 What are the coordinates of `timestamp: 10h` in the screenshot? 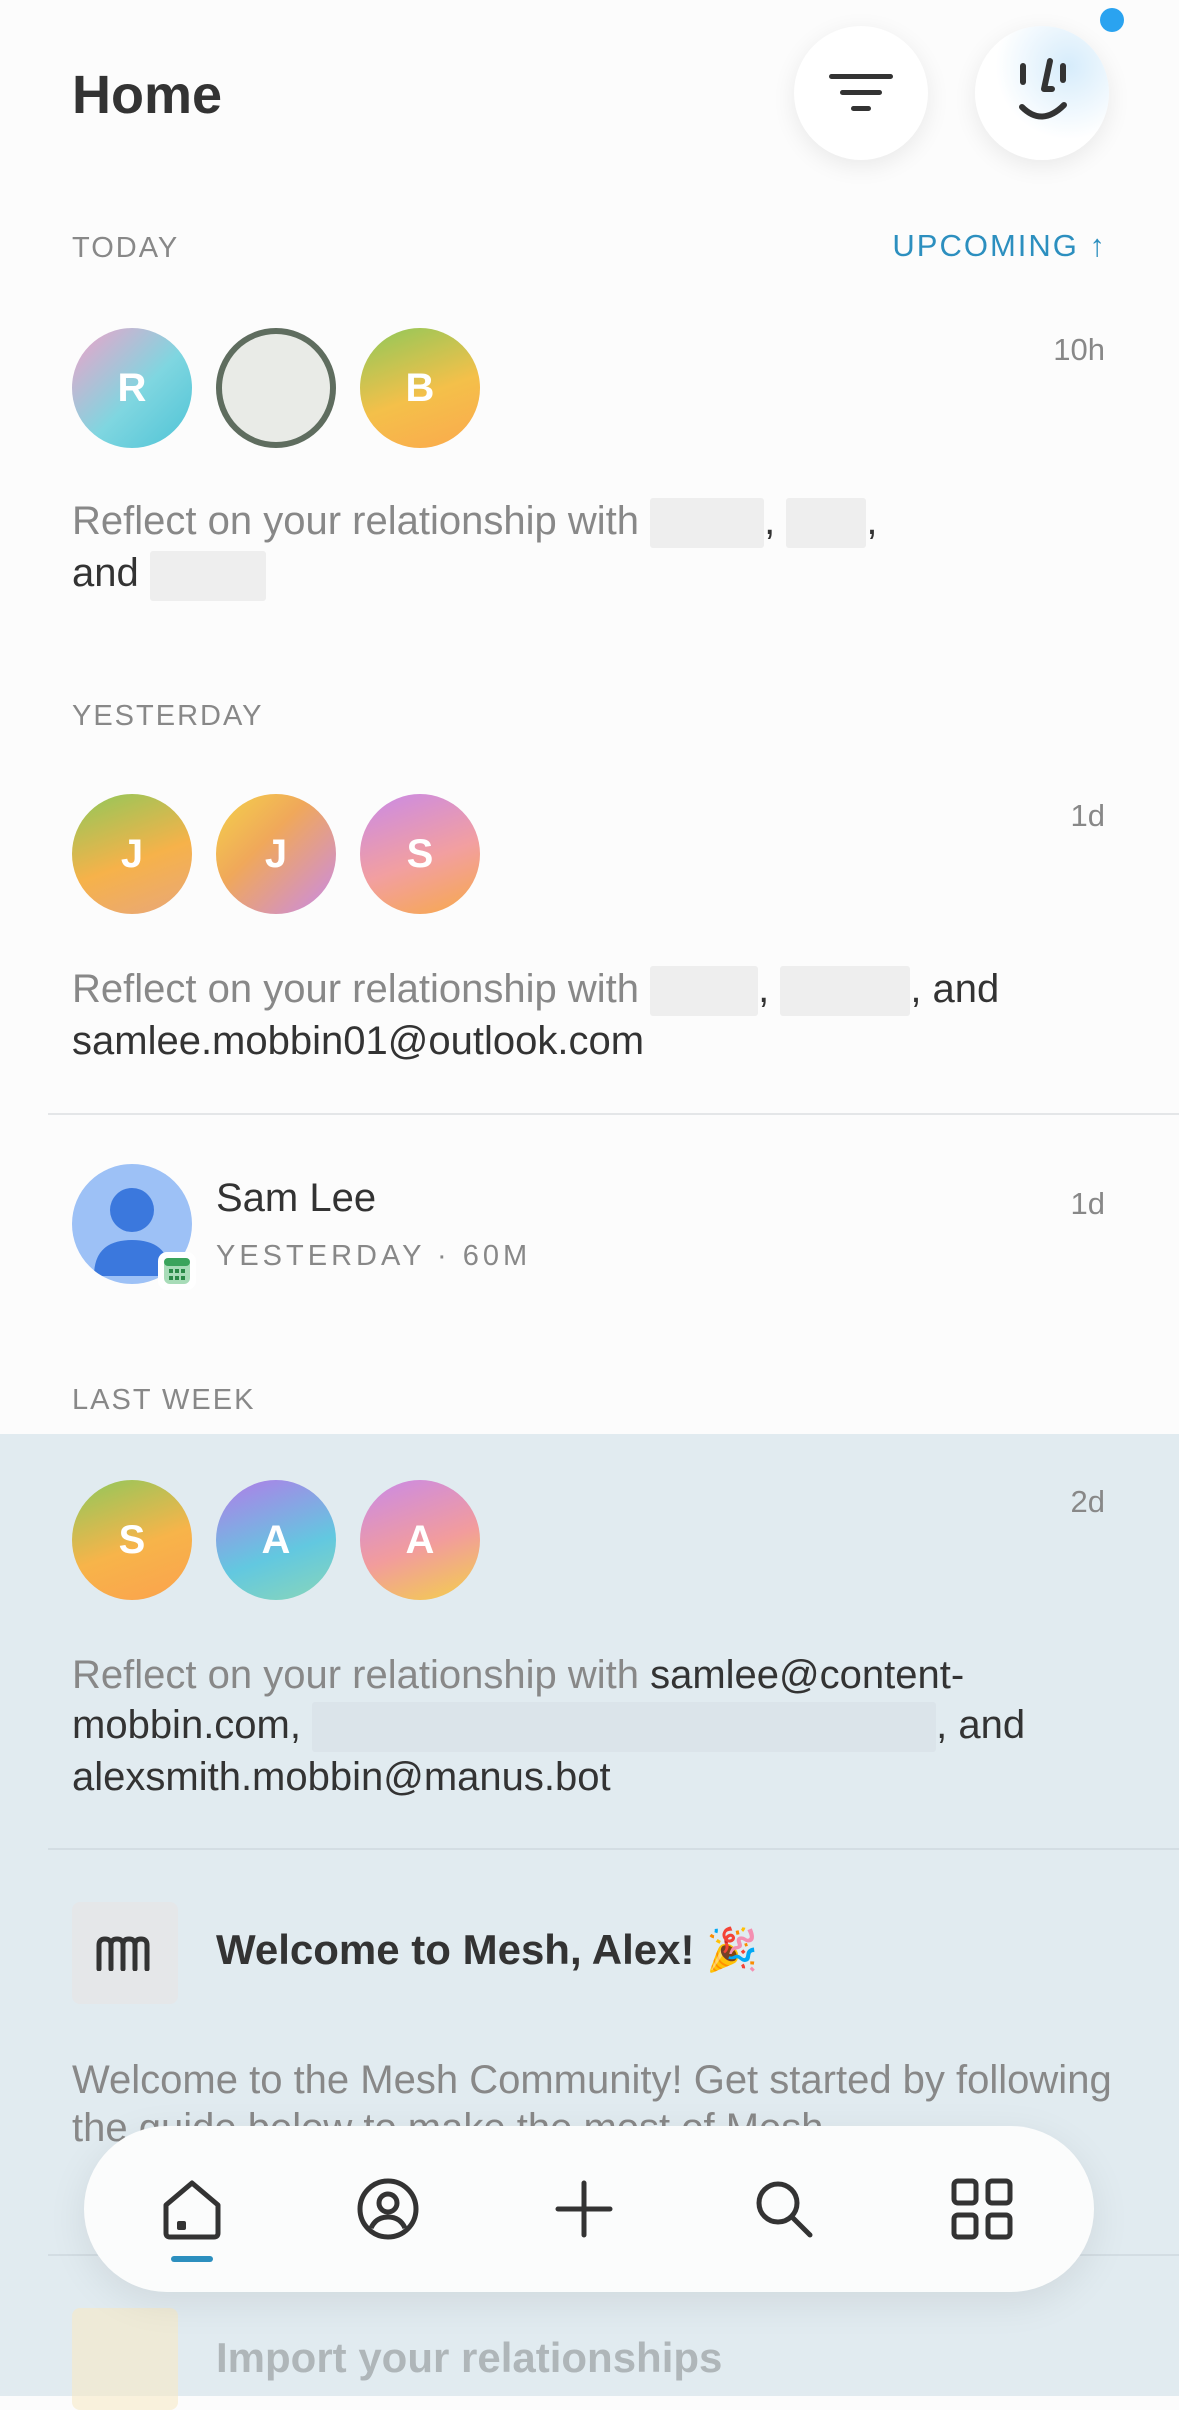 It's located at (1079, 349).